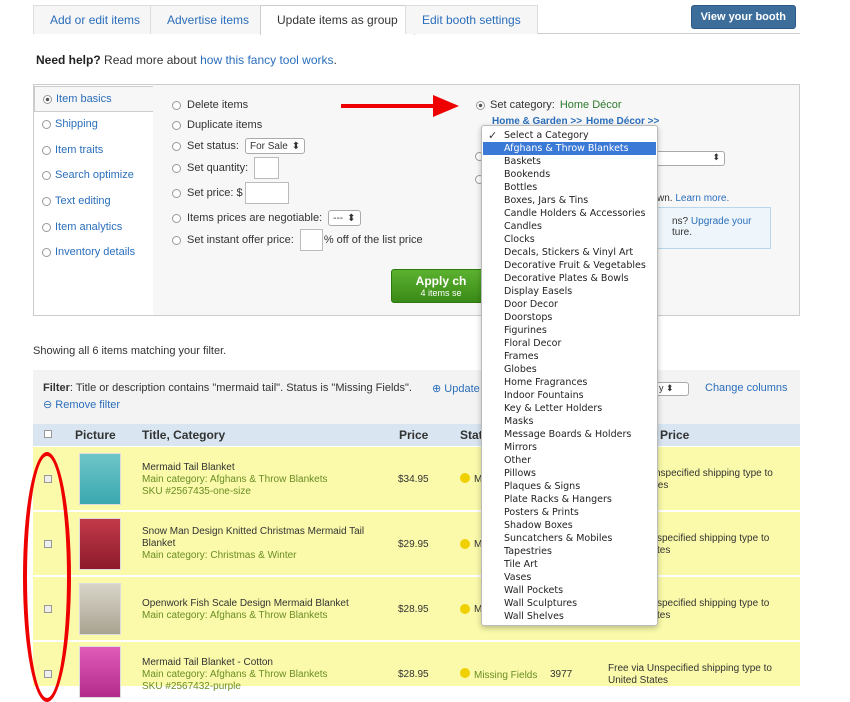  Describe the element at coordinates (569, 356) in the screenshot. I see `dropdown-option: Frames` at that location.